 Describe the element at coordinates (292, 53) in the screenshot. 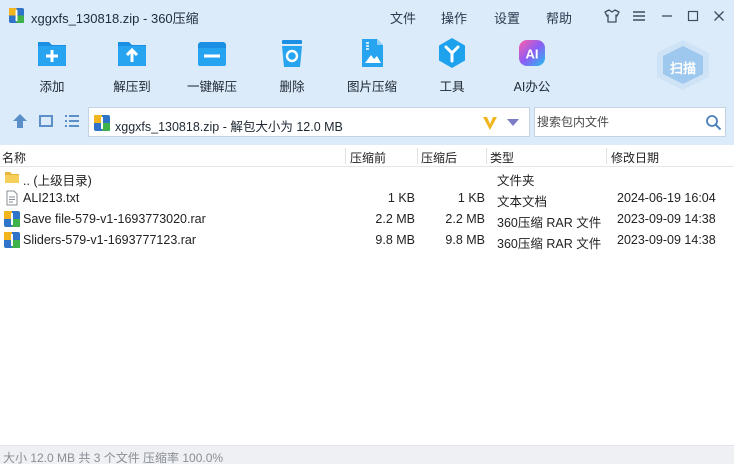

I see `delete-icon` at that location.